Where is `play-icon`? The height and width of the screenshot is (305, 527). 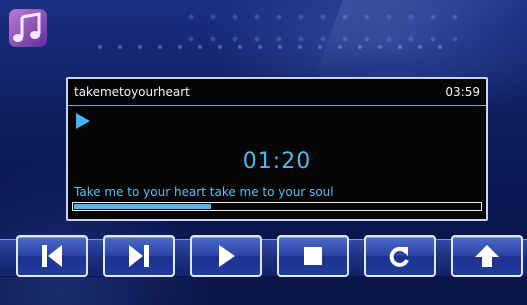
play-icon is located at coordinates (226, 256).